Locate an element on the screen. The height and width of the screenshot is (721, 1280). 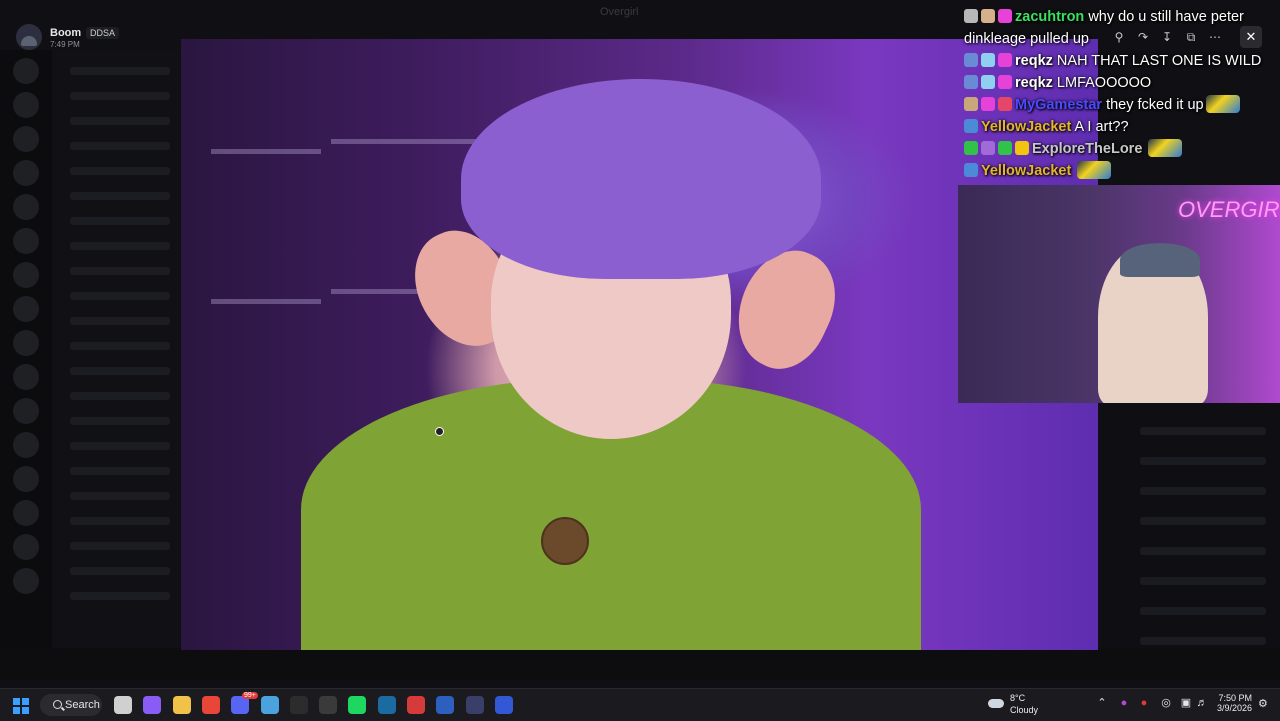
chrome-icon is located at coordinates (211, 705).